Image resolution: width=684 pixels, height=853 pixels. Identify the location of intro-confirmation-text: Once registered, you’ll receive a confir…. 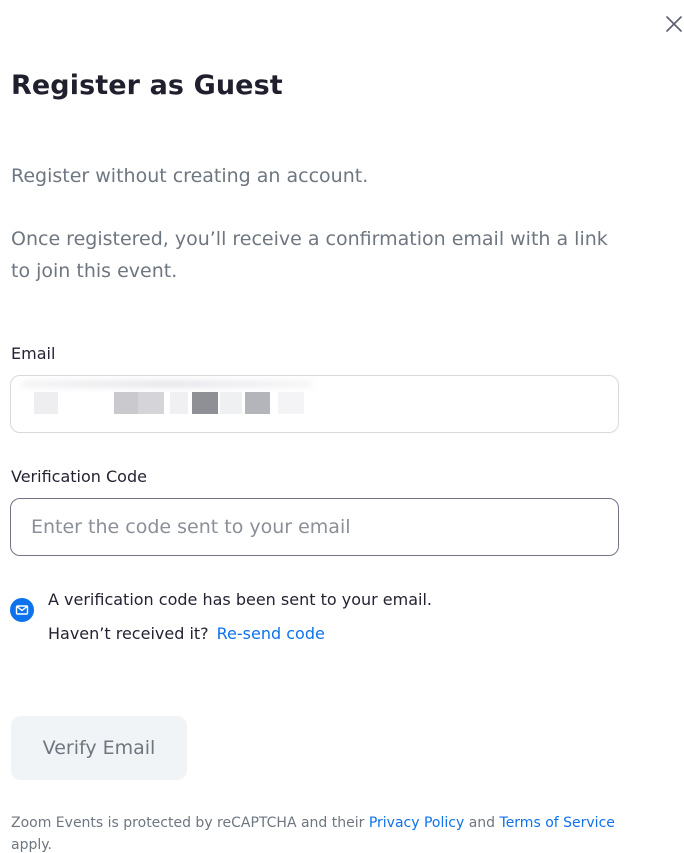
(309, 255).